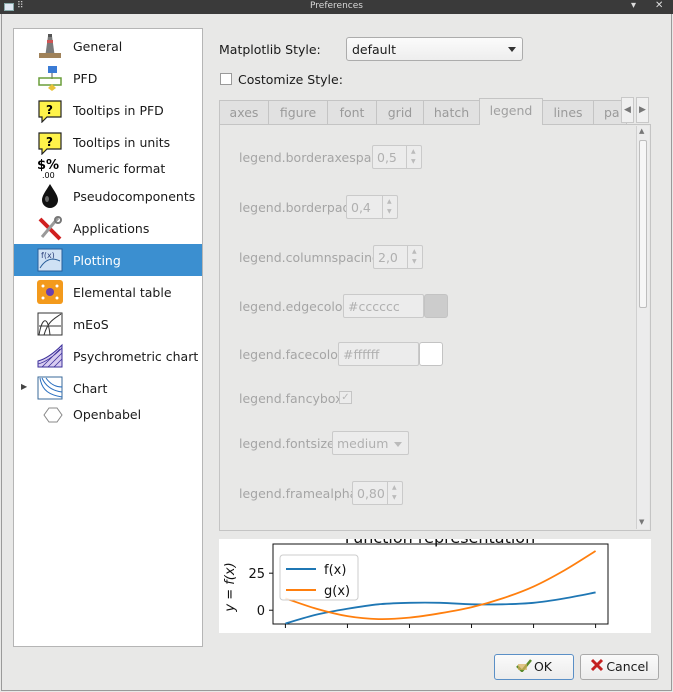 This screenshot has height=692, width=673. Describe the element at coordinates (659, 5) in the screenshot. I see `close-icon: ✕` at that location.